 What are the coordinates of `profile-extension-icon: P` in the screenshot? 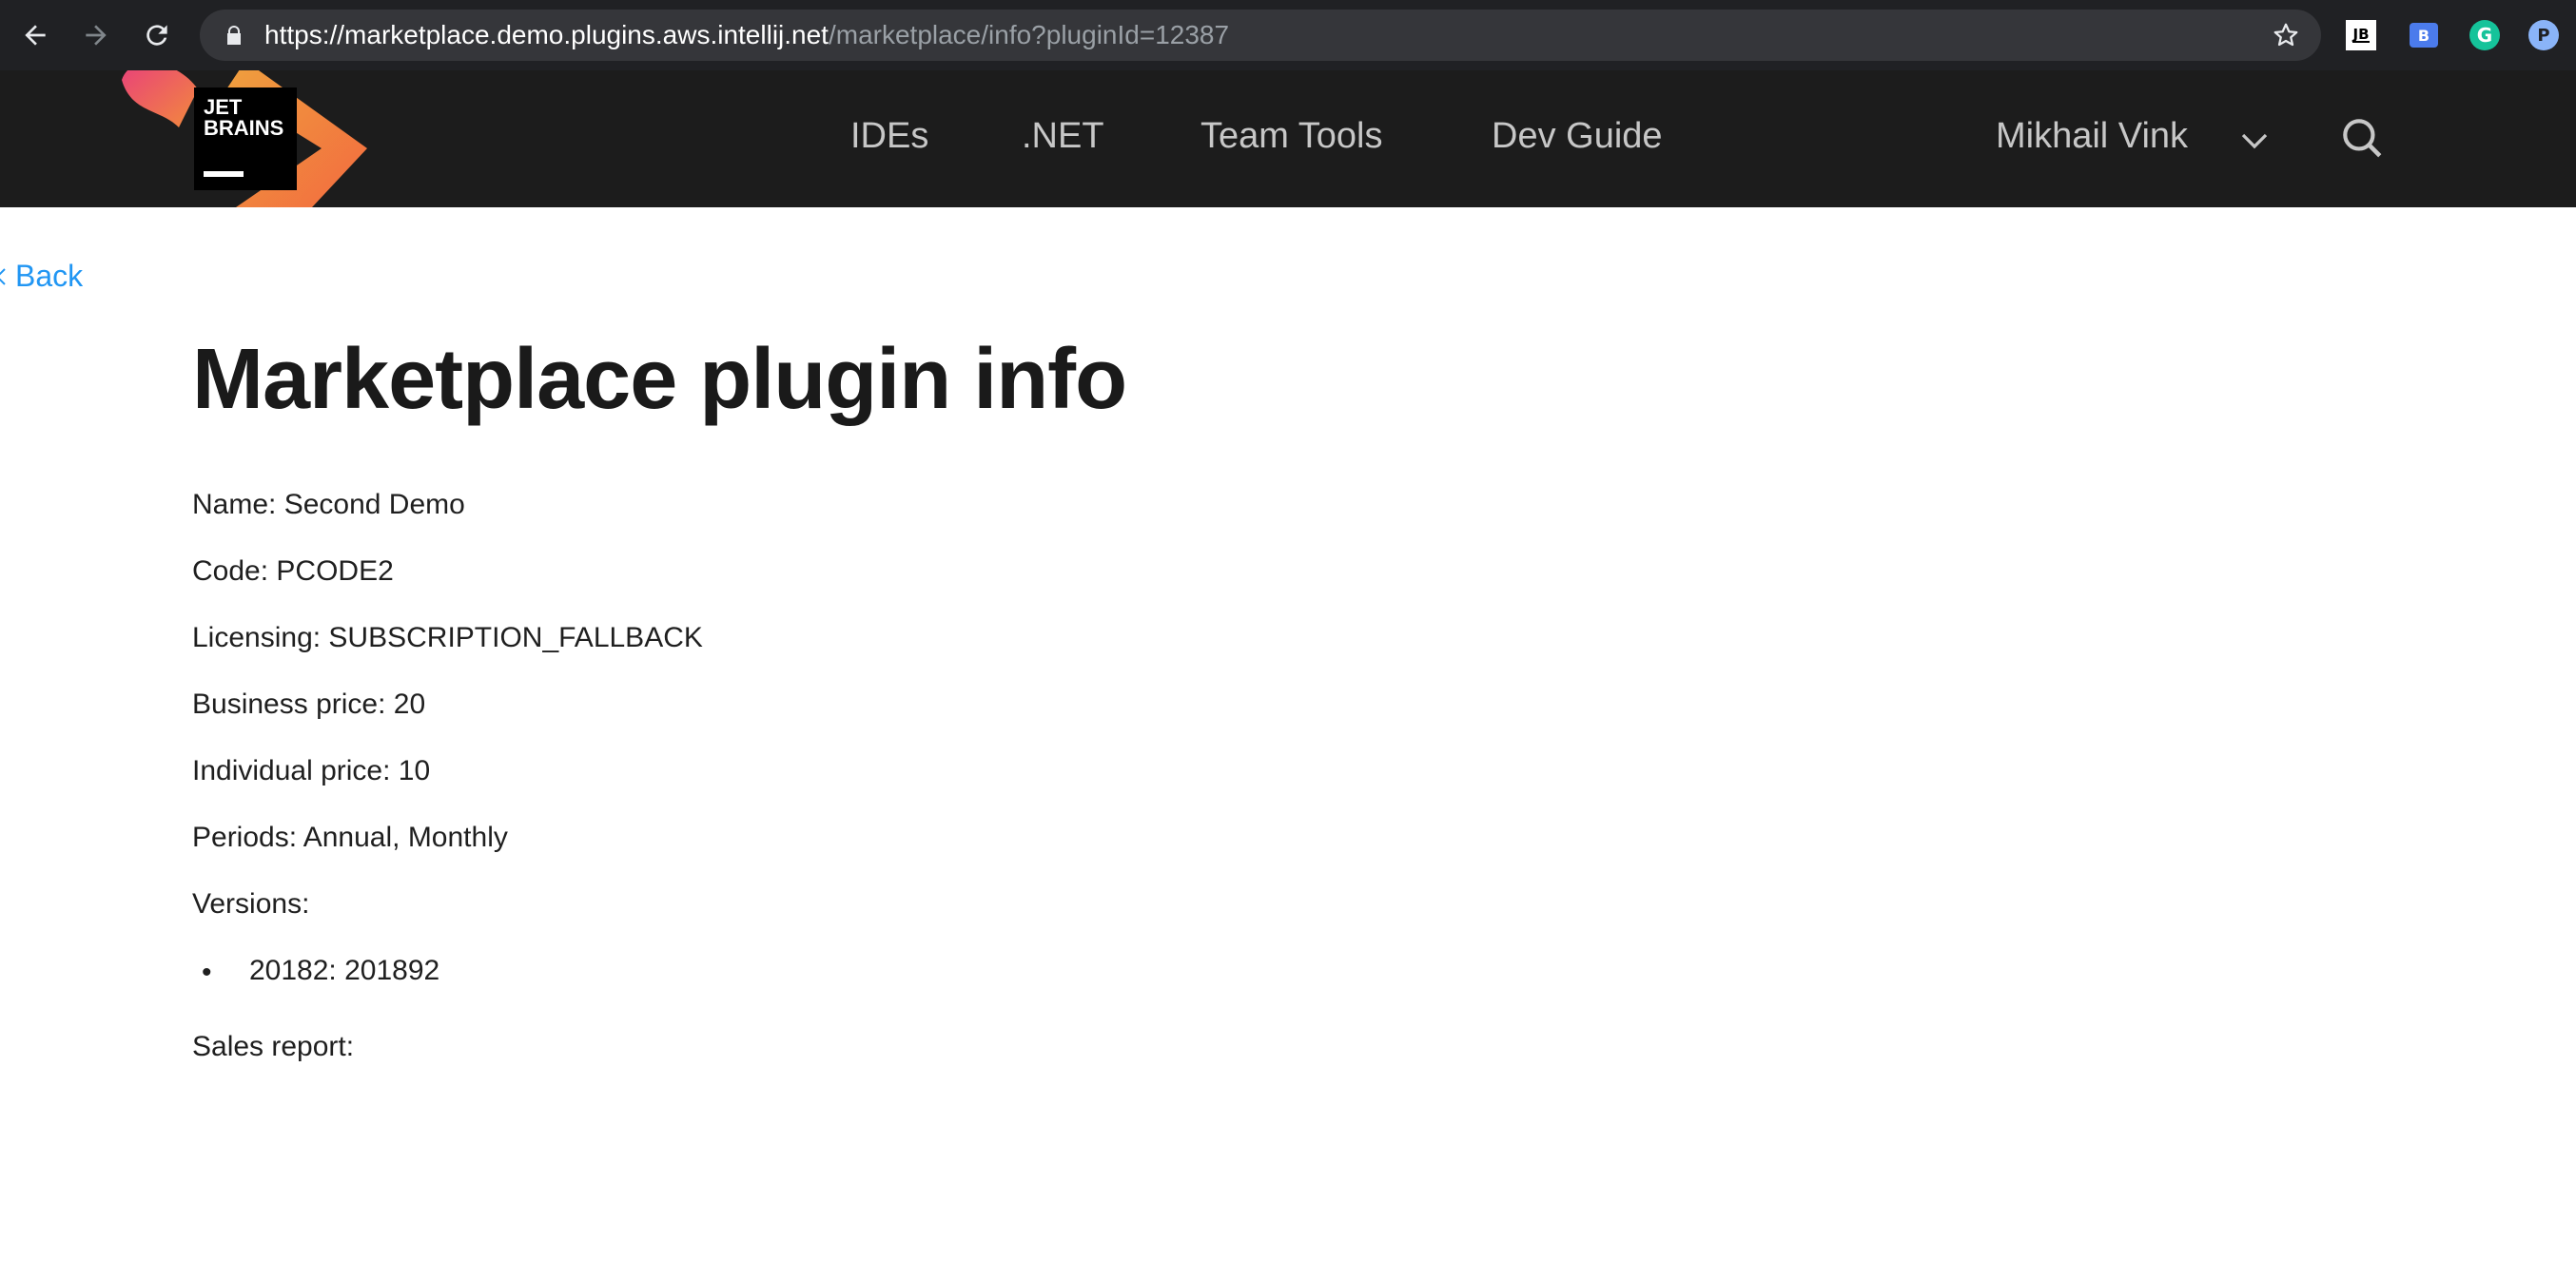 It's located at (2544, 35).